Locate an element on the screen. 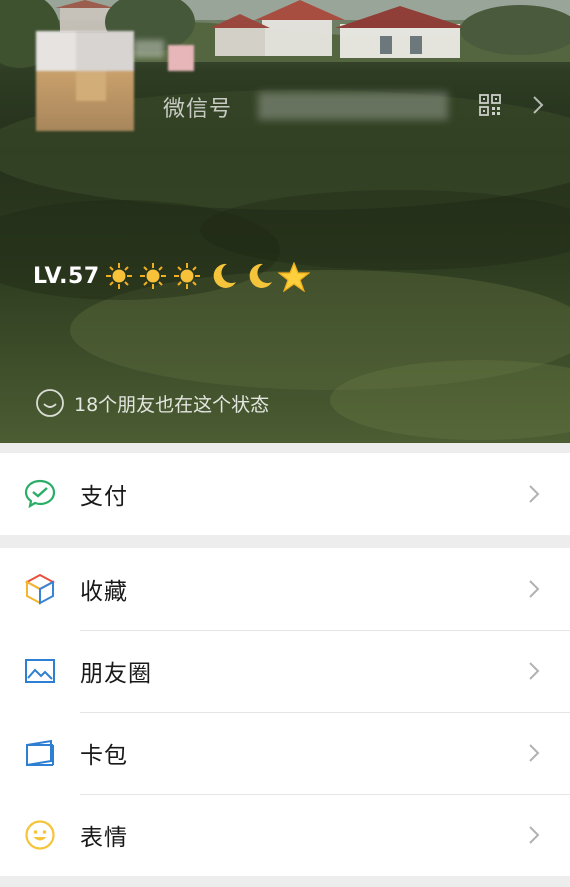 The height and width of the screenshot is (887, 570). card-wallet-icon is located at coordinates (40, 753).